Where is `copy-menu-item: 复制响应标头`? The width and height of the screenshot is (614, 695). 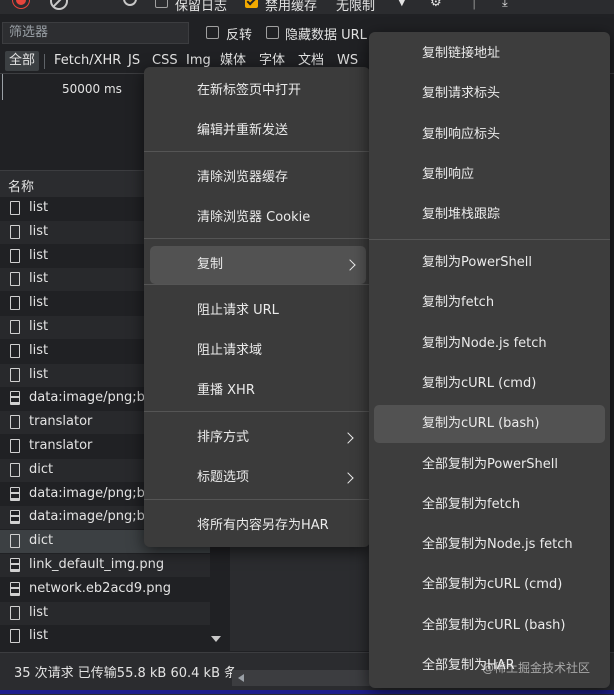
copy-menu-item: 复制响应标头 is located at coordinates (489, 135).